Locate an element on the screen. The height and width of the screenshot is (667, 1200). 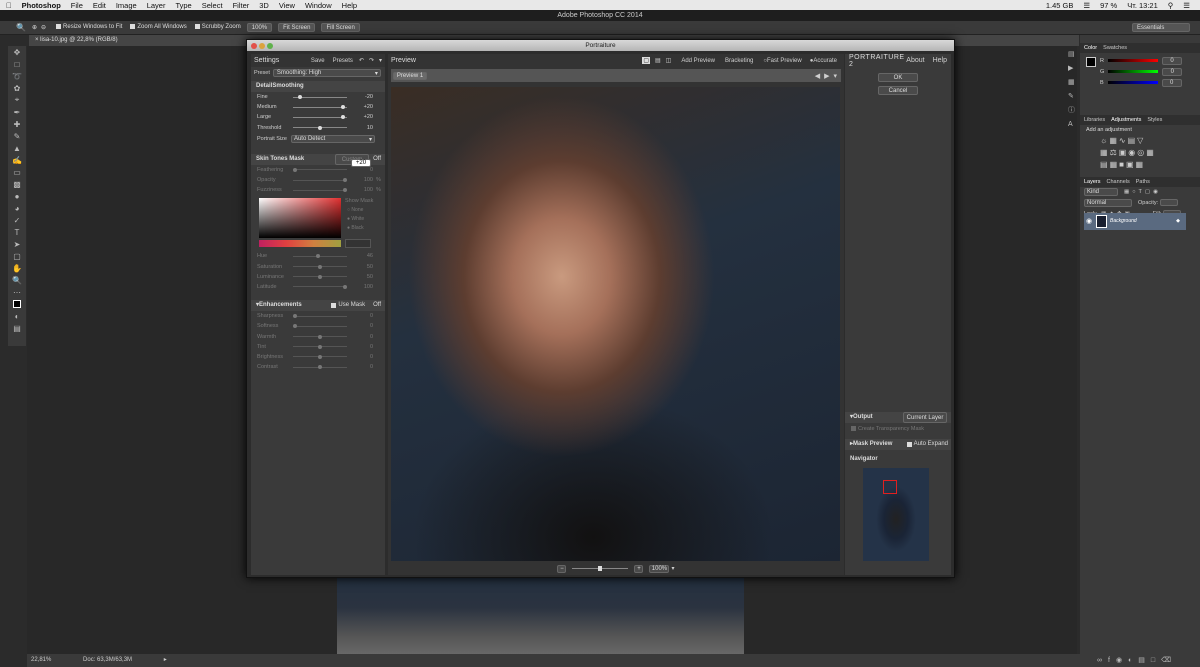
enh-off-toggle: Off is located at coordinates (377, 305).